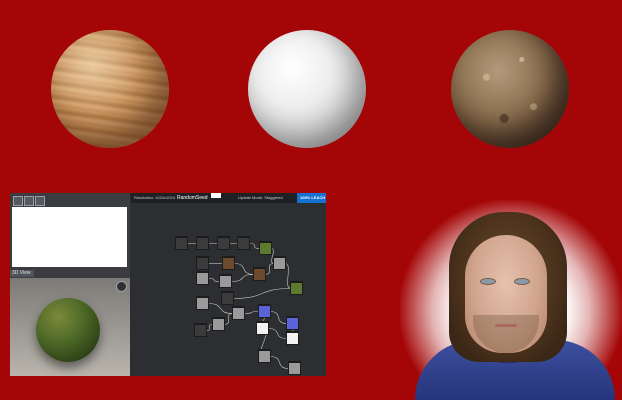 This screenshot has height=400, width=622. What do you see at coordinates (506, 334) in the screenshot?
I see `portrait-beard` at bounding box center [506, 334].